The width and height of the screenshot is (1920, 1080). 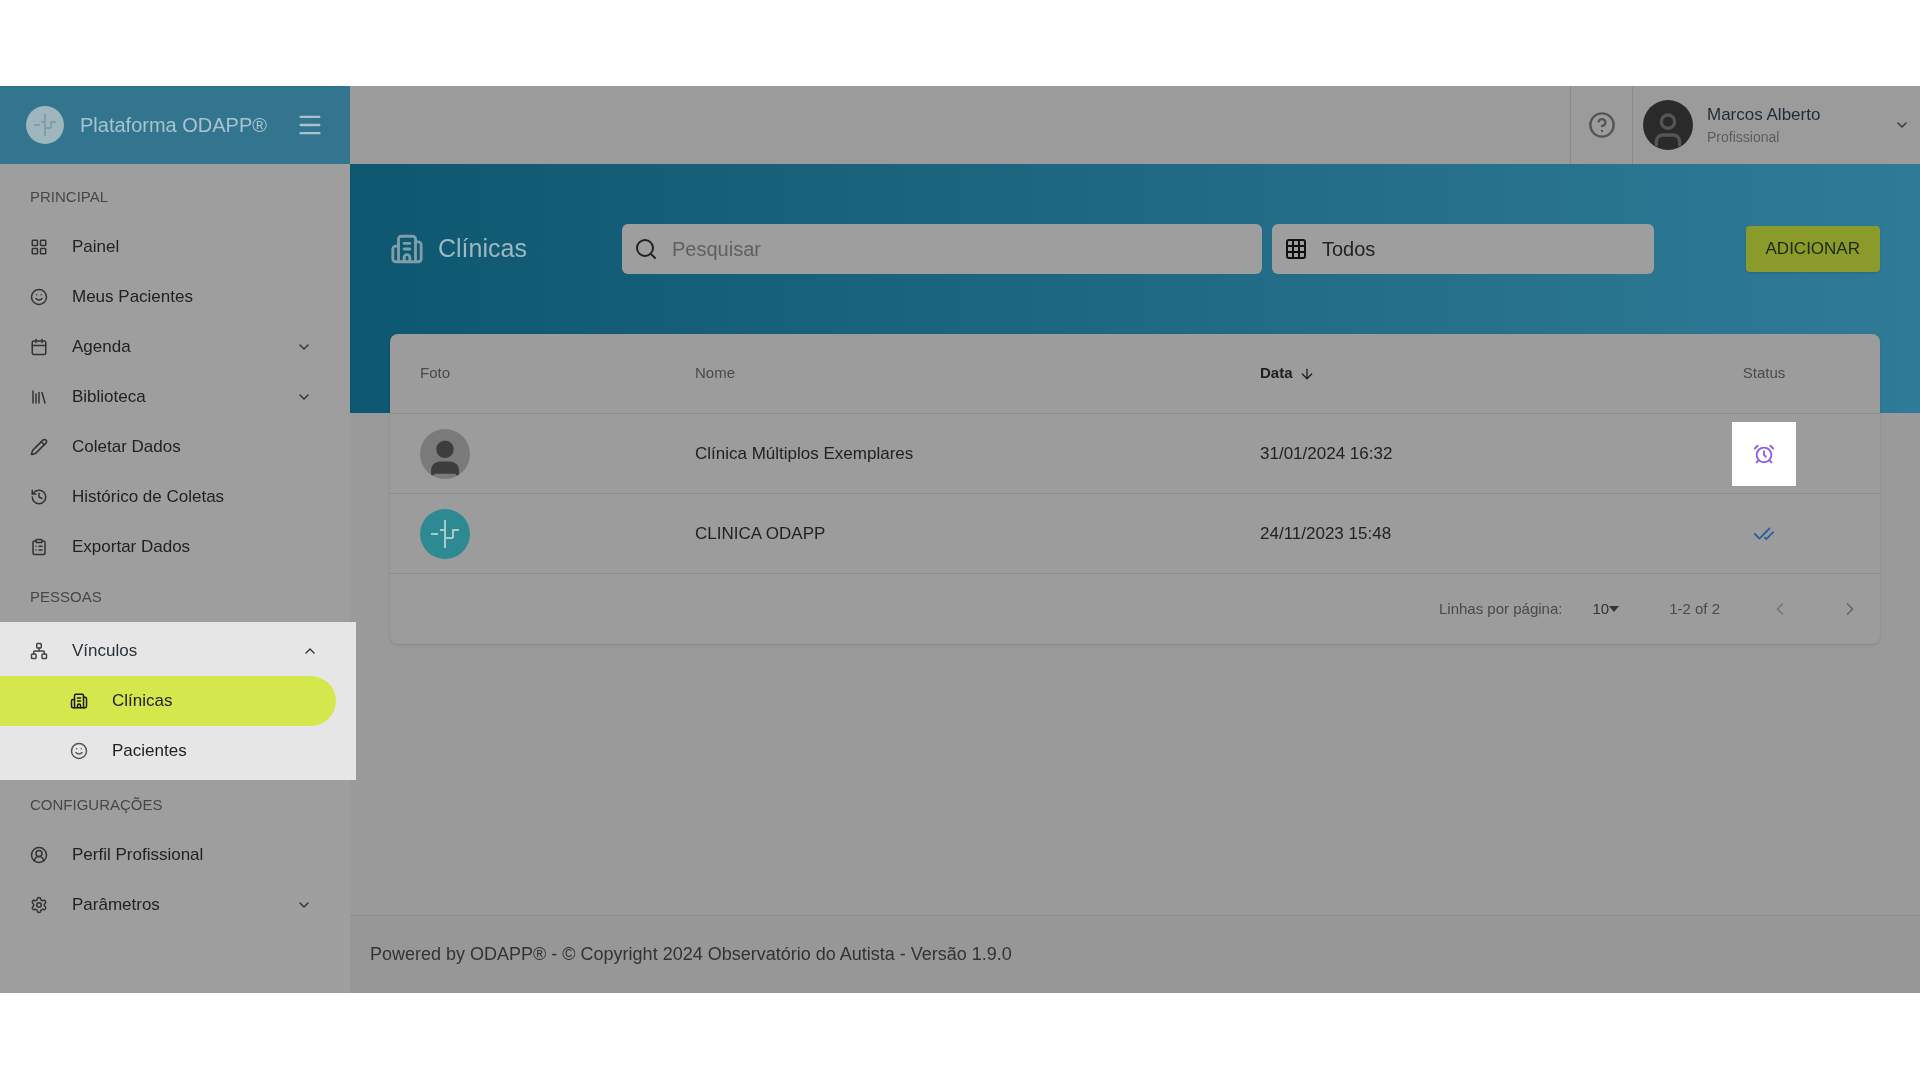 I want to click on sidebar-item: Exportar Dados, so click(x=175, y=547).